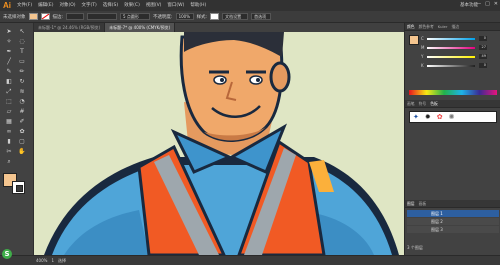 The height and width of the screenshot is (265, 500). Describe the element at coordinates (22, 61) in the screenshot. I see `rectangle-icon: ▭` at that location.